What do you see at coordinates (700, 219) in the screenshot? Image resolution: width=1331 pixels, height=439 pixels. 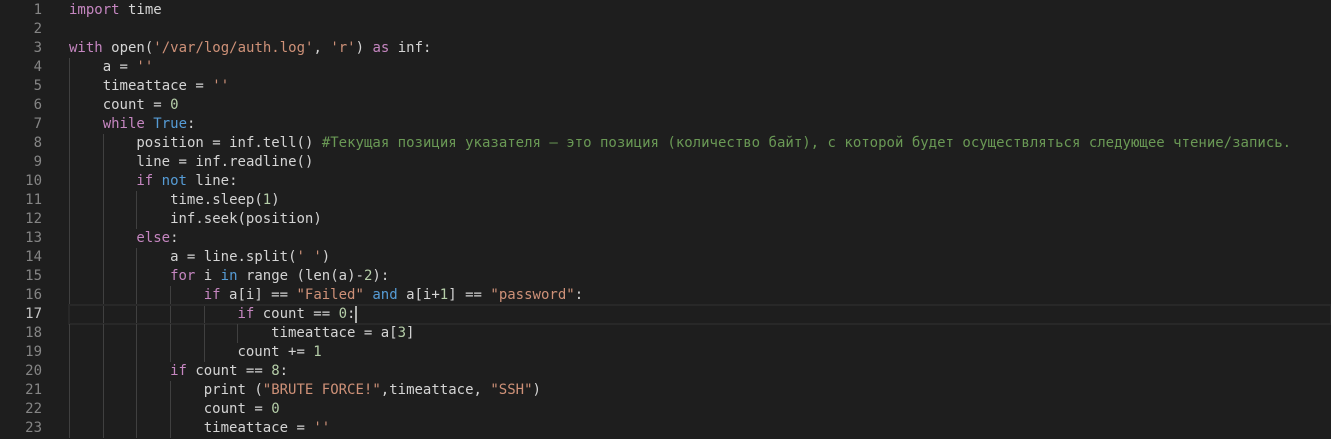 I see `line-content: inf.seek(position)` at bounding box center [700, 219].